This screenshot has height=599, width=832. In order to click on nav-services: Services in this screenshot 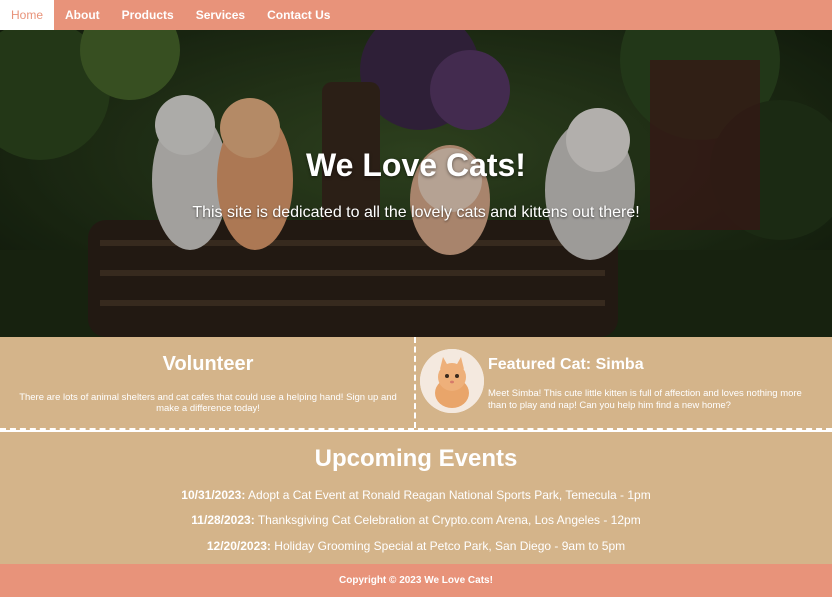, I will do `click(220, 15)`.